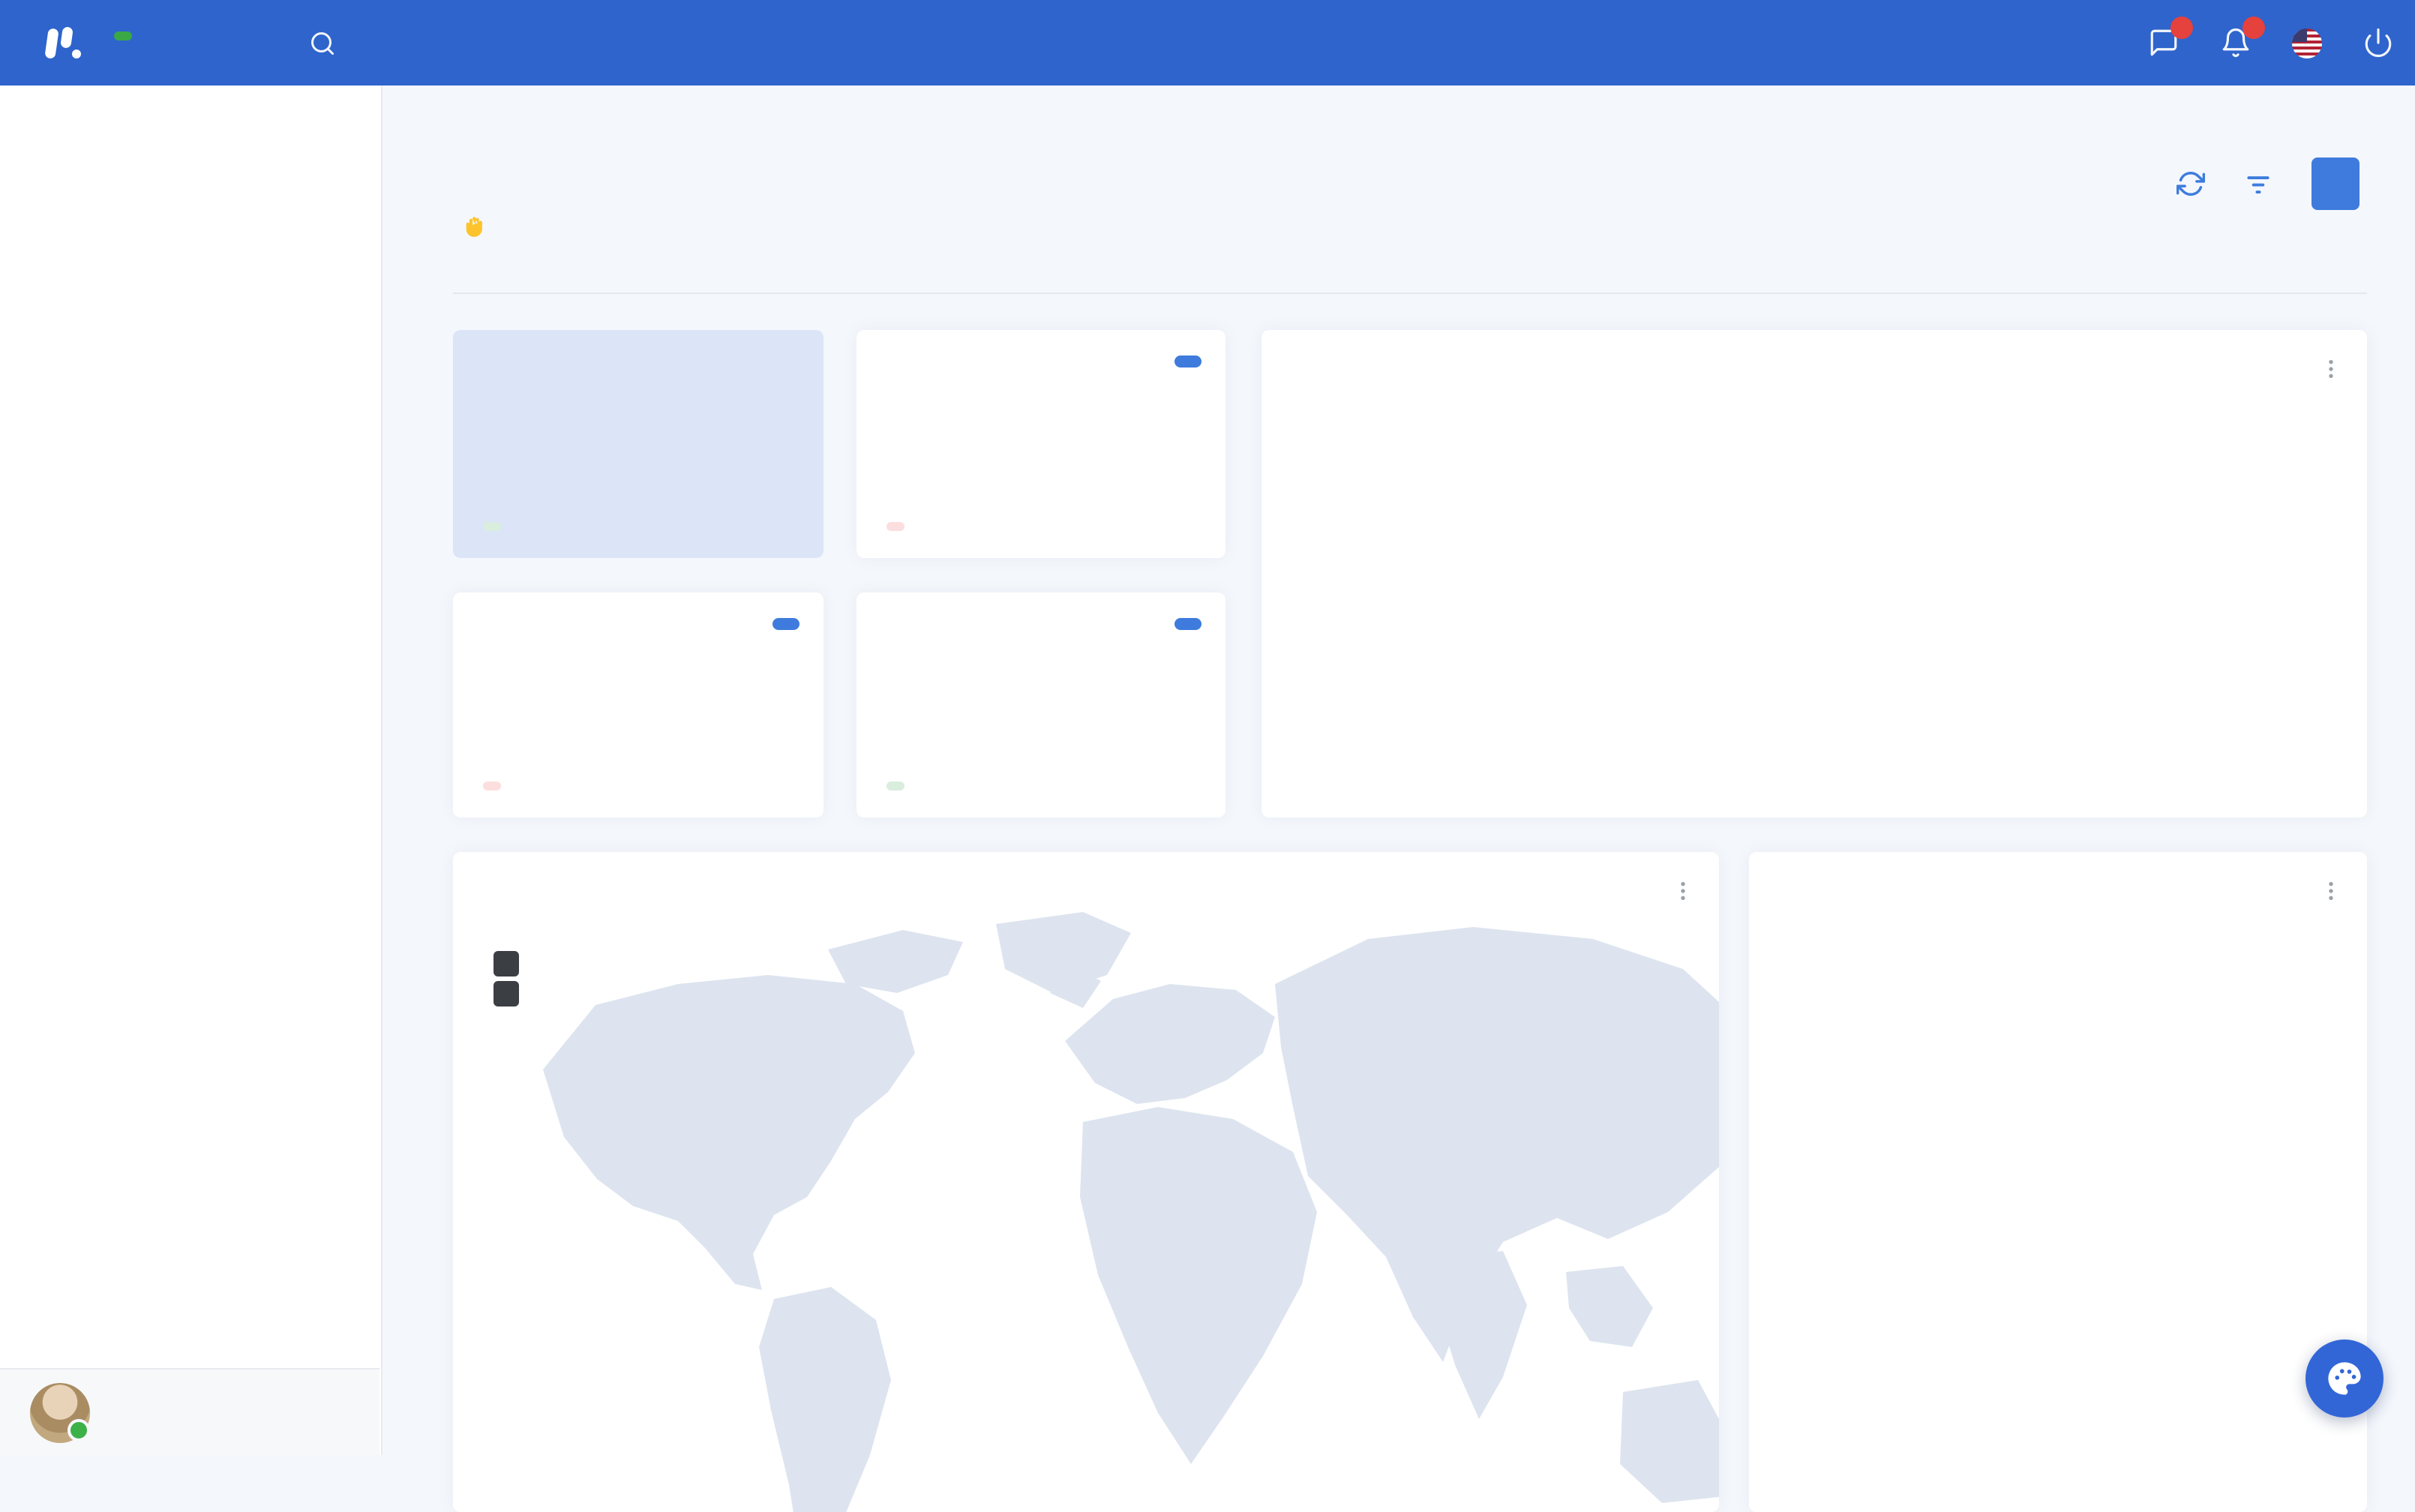 Image resolution: width=2415 pixels, height=1512 pixels. Describe the element at coordinates (638, 444) in the screenshot. I see `stat-card-visitors` at that location.